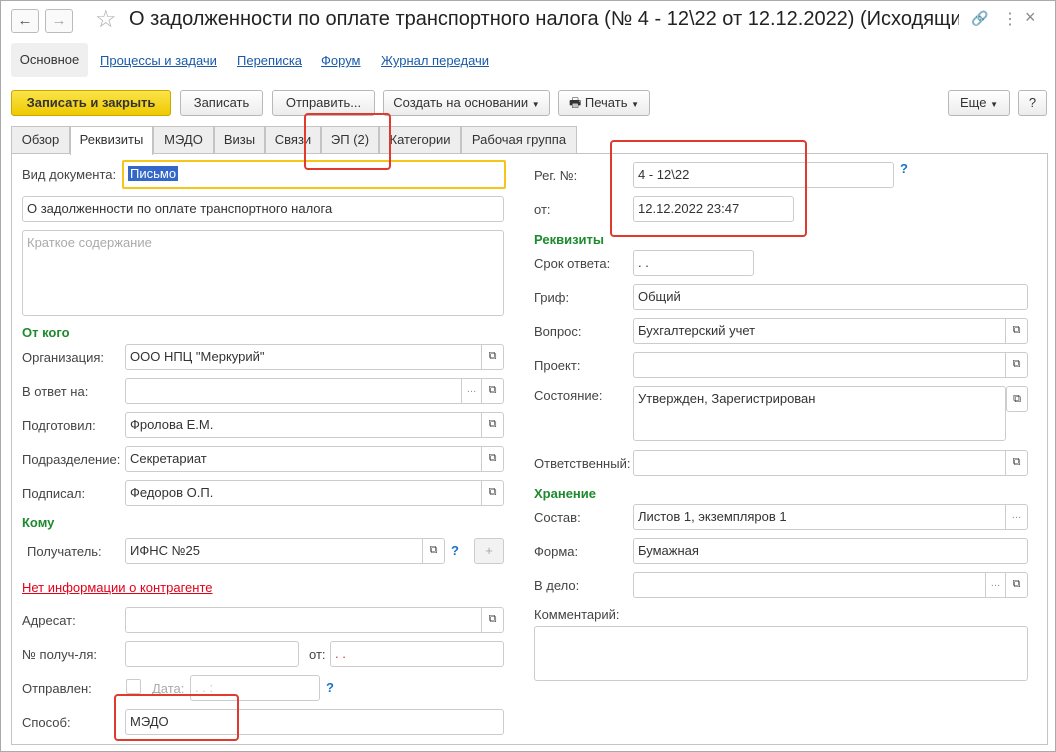 The image size is (1056, 752). What do you see at coordinates (435, 60) in the screenshot?
I see `nav-transfer-log: Журнал передачи` at bounding box center [435, 60].